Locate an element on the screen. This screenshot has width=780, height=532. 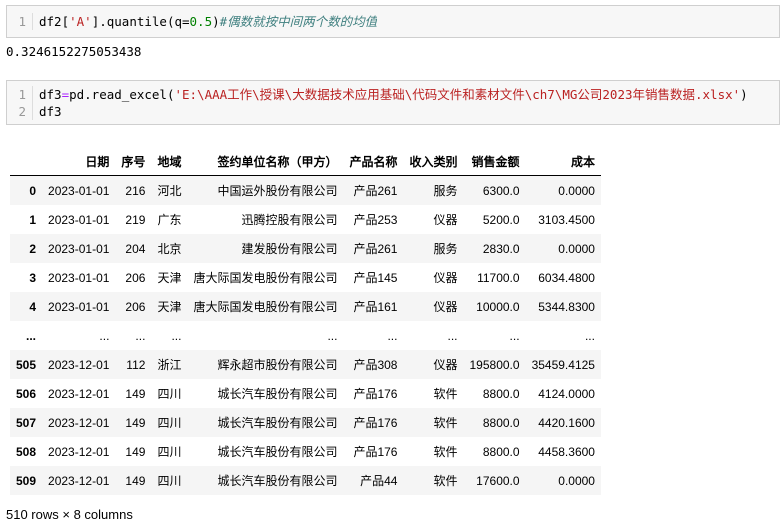
table-cell: 17600.0 is located at coordinates (498, 480).